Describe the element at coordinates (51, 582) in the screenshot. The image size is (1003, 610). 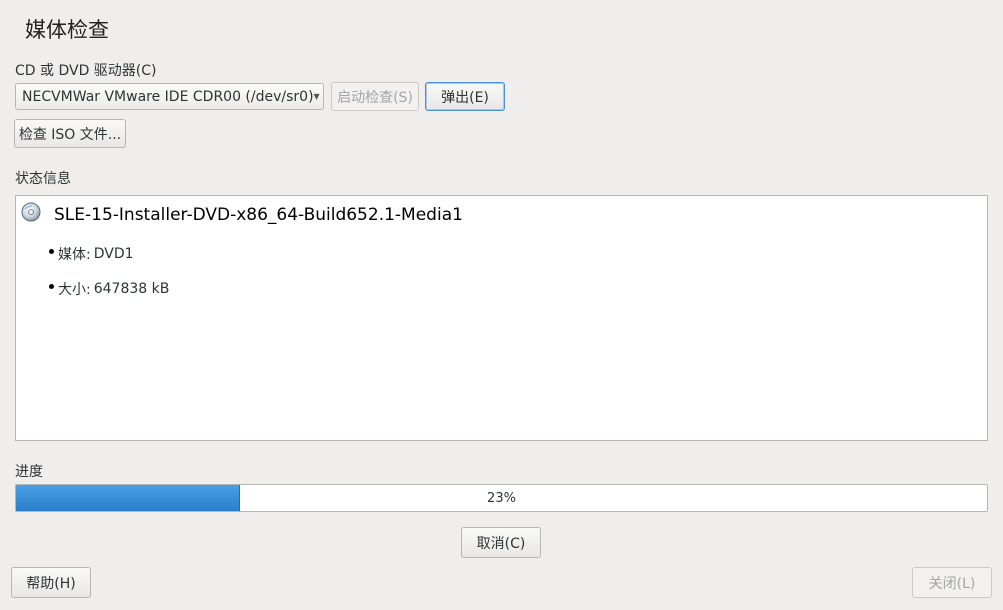
I see `help-button: 帮助(H)` at that location.